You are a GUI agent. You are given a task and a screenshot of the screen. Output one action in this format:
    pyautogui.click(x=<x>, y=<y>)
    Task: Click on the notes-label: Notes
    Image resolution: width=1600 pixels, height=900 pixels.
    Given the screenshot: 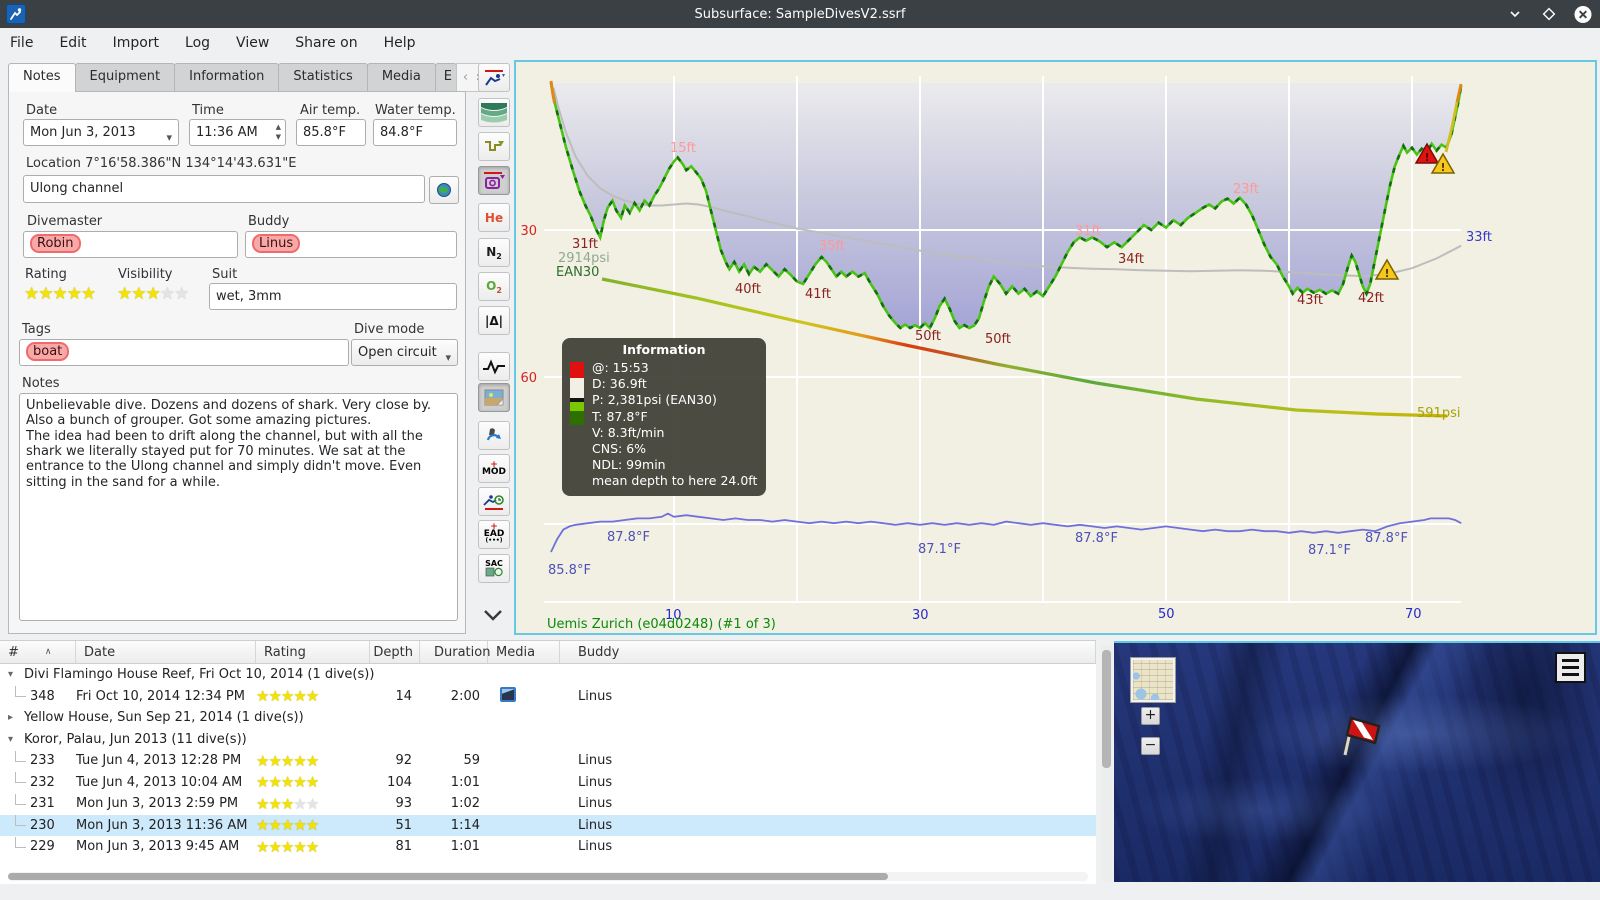 What is the action you would take?
    pyautogui.click(x=41, y=383)
    